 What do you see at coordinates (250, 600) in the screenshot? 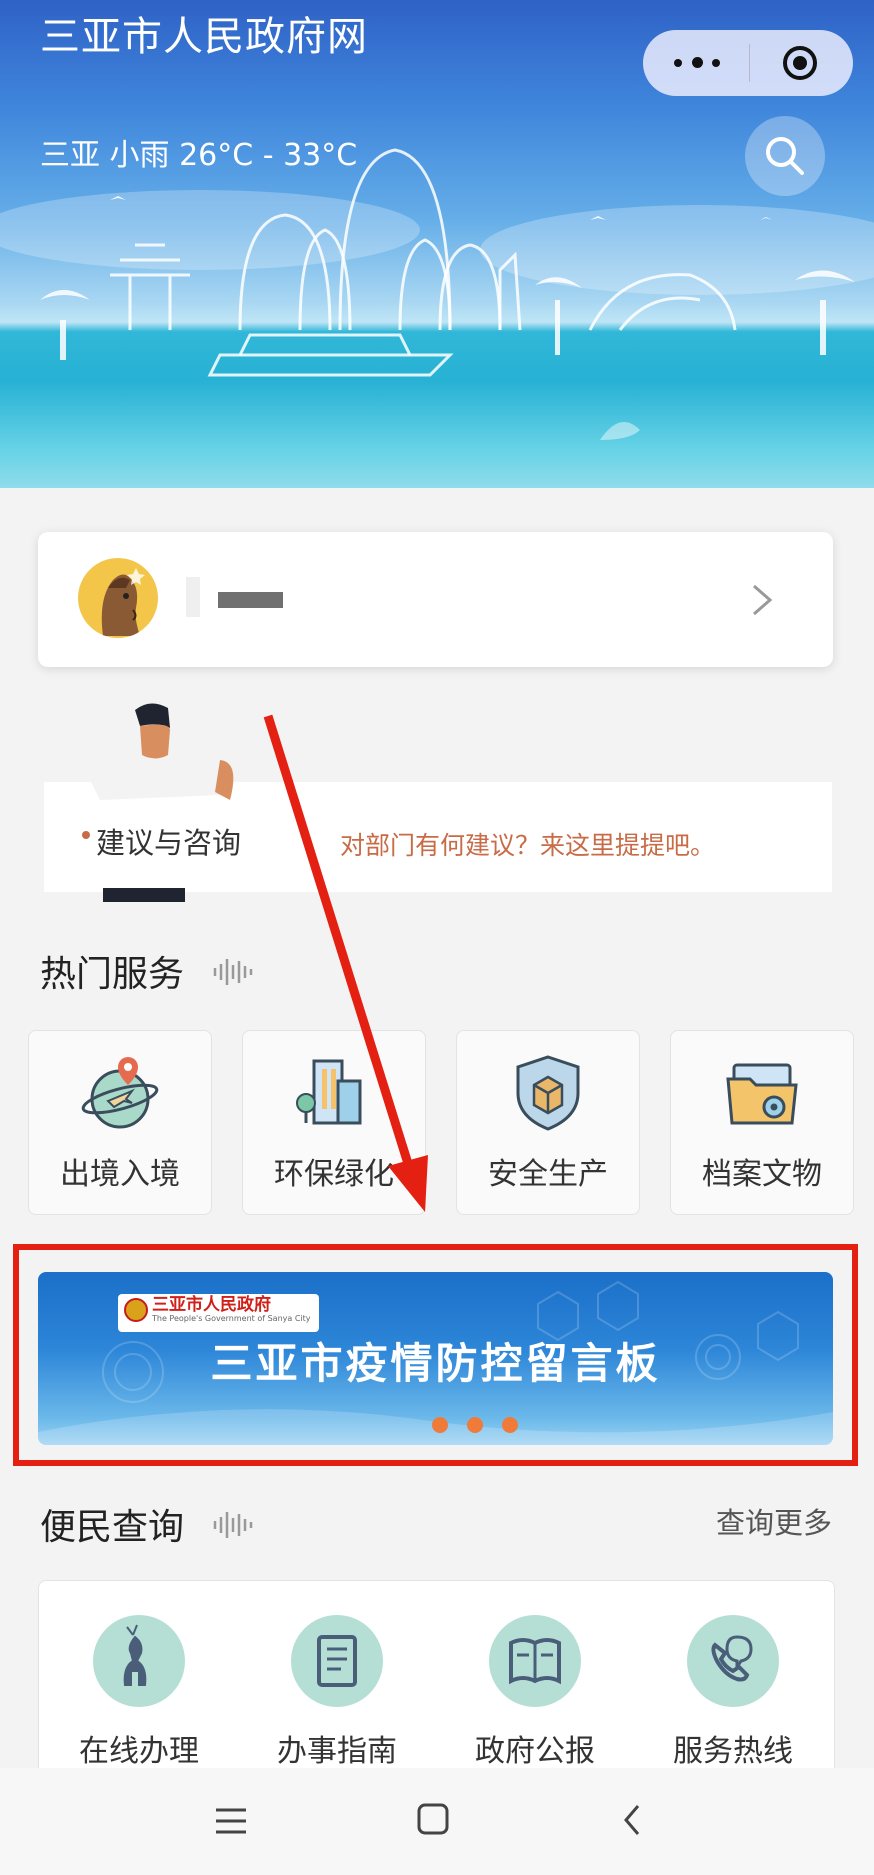
I see `username-redacted` at bounding box center [250, 600].